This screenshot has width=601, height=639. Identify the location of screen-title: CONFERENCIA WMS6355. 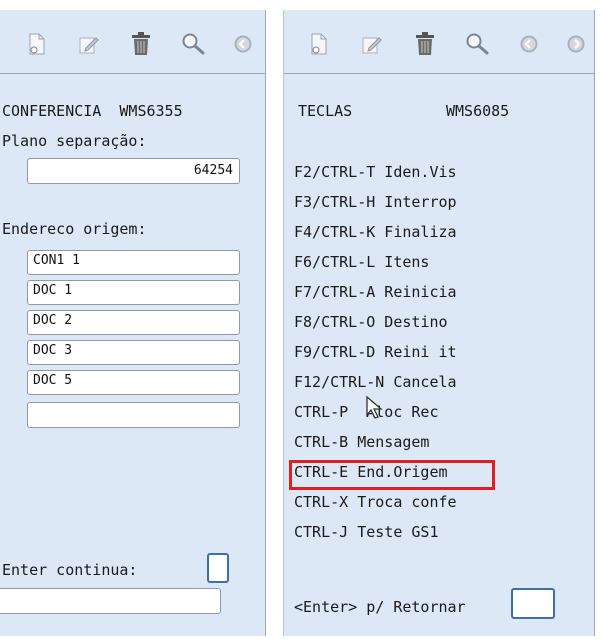
(92, 111).